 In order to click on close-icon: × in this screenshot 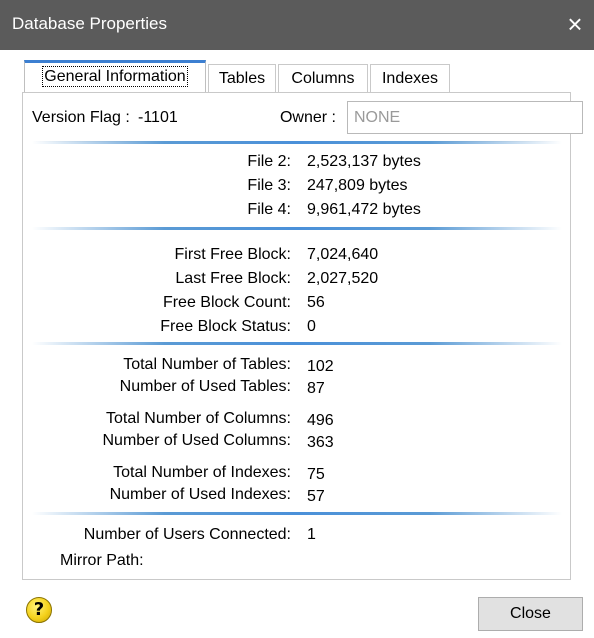, I will do `click(575, 24)`.